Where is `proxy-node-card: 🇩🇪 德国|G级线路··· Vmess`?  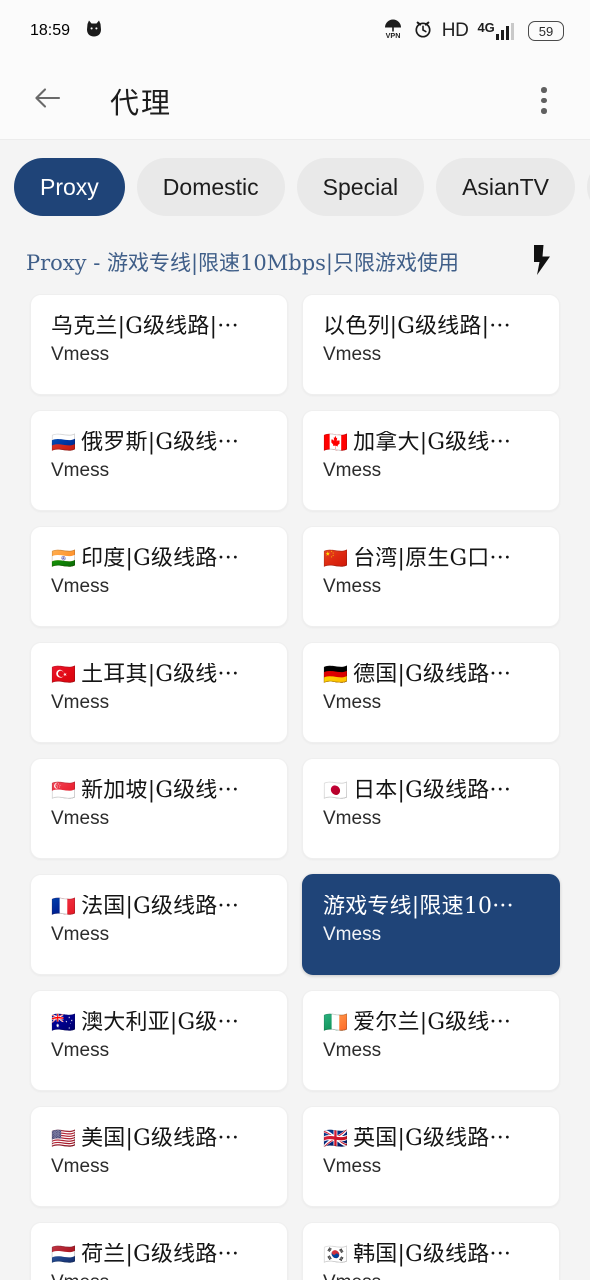
proxy-node-card: 🇩🇪 德国|G级线路··· Vmess is located at coordinates (431, 692).